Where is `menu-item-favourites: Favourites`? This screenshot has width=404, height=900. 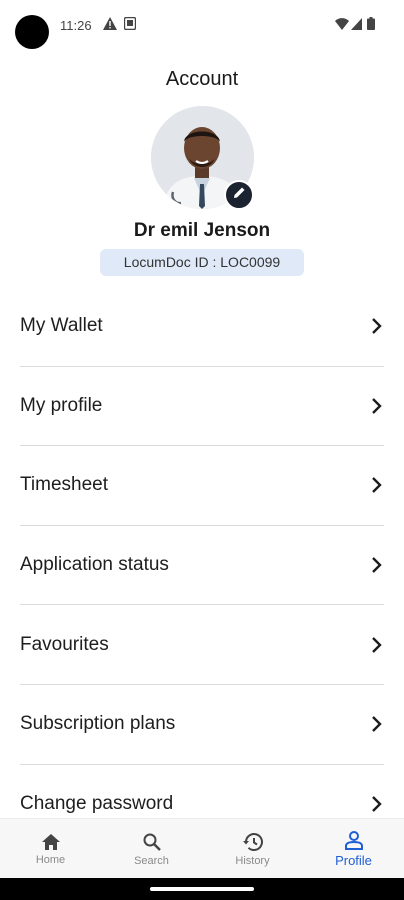 menu-item-favourites: Favourites is located at coordinates (202, 645).